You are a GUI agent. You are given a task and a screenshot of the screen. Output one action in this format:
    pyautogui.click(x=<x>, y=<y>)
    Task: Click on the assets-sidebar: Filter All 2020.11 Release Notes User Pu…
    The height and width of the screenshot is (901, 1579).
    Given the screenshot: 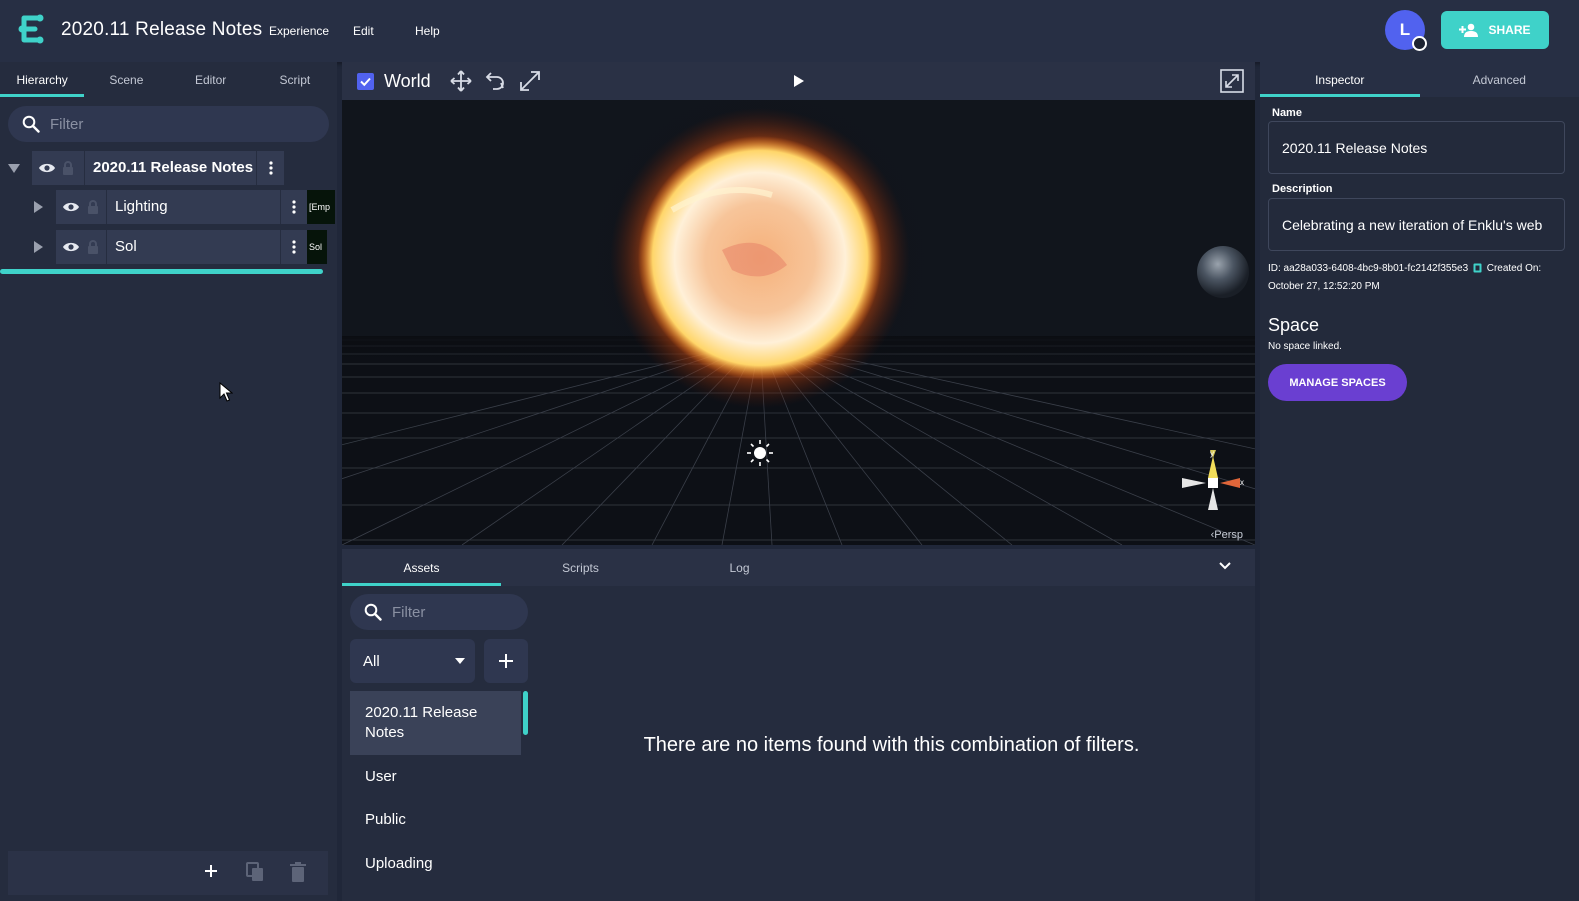 What is the action you would take?
    pyautogui.click(x=435, y=743)
    